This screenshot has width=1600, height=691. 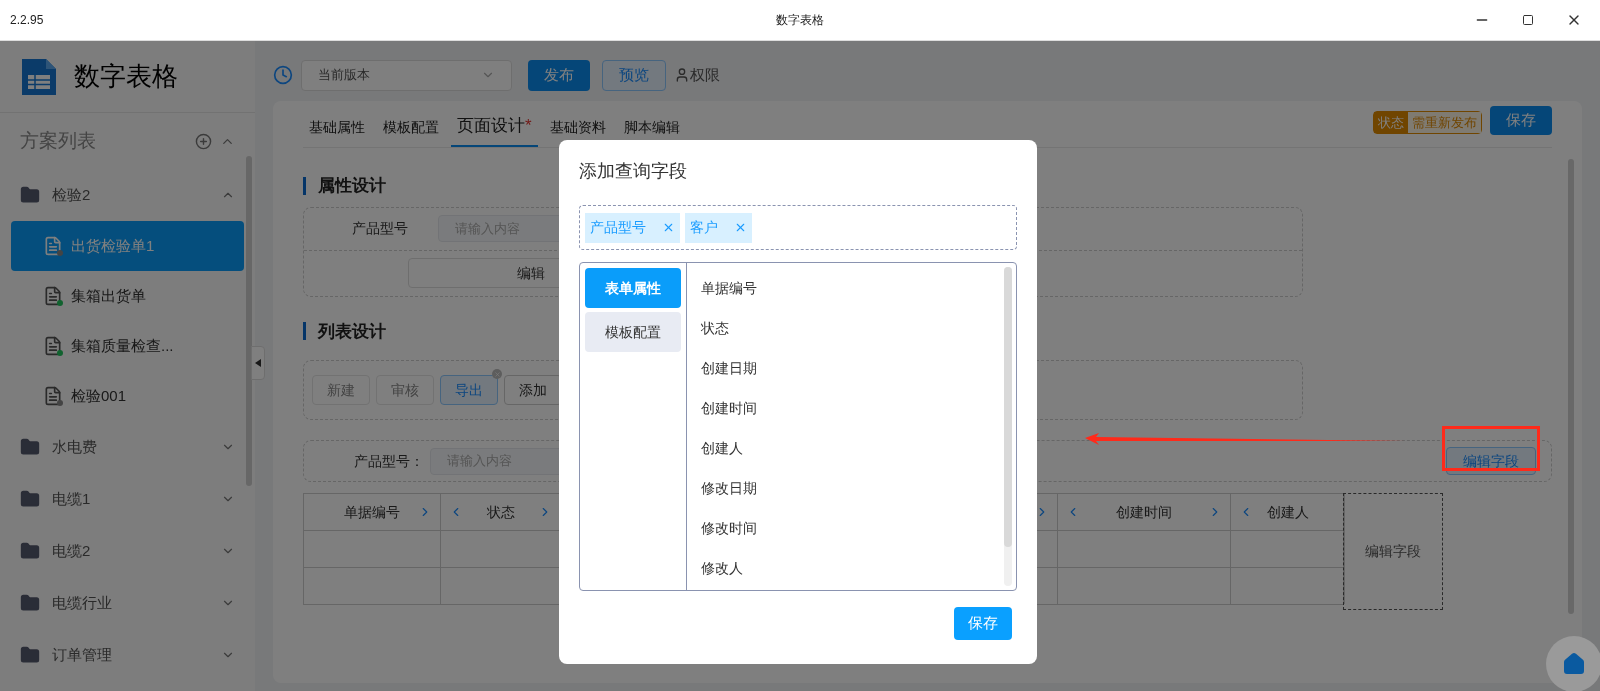 What do you see at coordinates (337, 127) in the screenshot?
I see `tab: 基础属性` at bounding box center [337, 127].